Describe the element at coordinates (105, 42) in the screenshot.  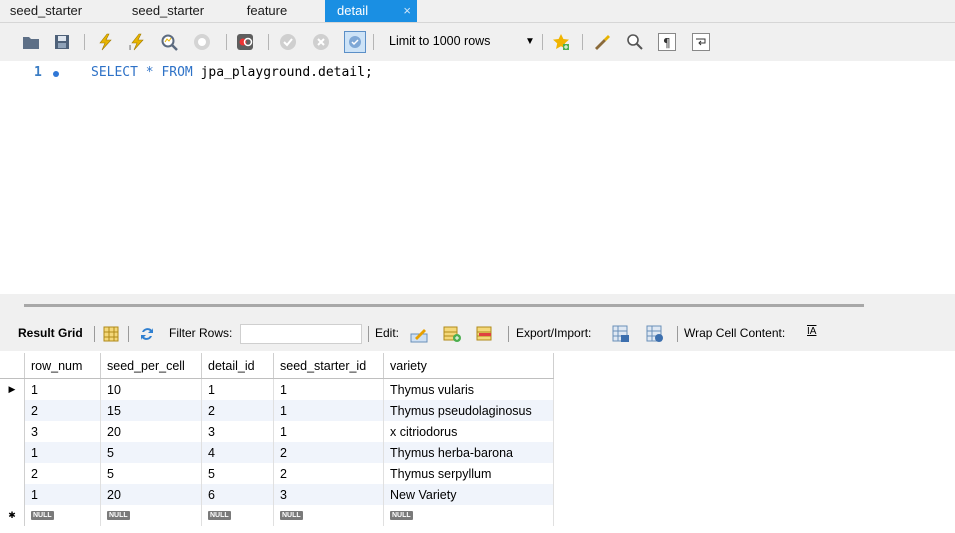
I see `execute-icon` at that location.